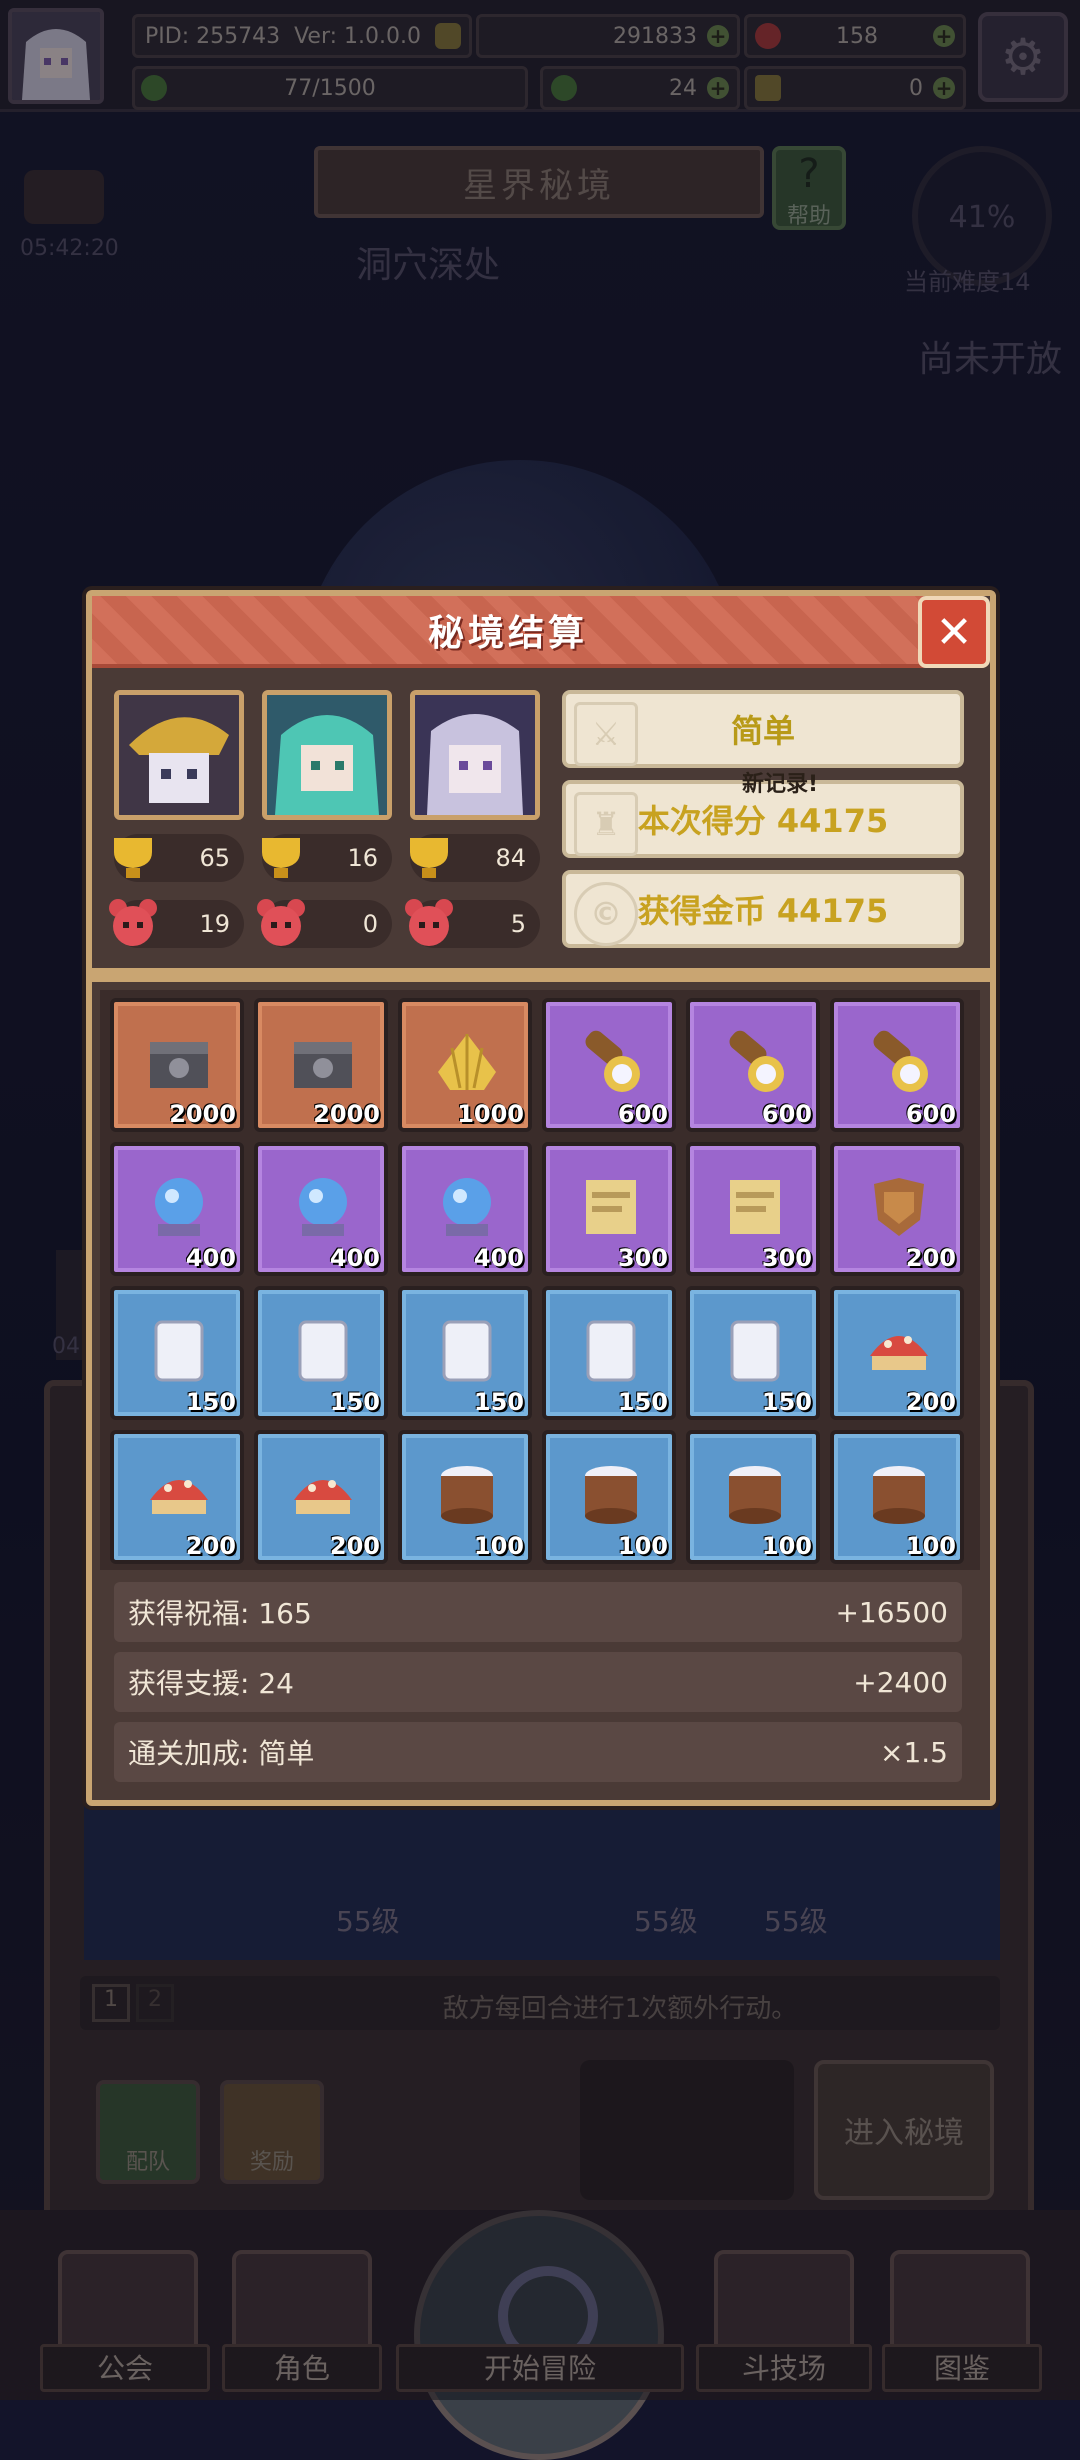 Image resolution: width=1080 pixels, height=2460 pixels. What do you see at coordinates (538, 1682) in the screenshot?
I see `support-row: 获得支援: 24 +2400` at bounding box center [538, 1682].